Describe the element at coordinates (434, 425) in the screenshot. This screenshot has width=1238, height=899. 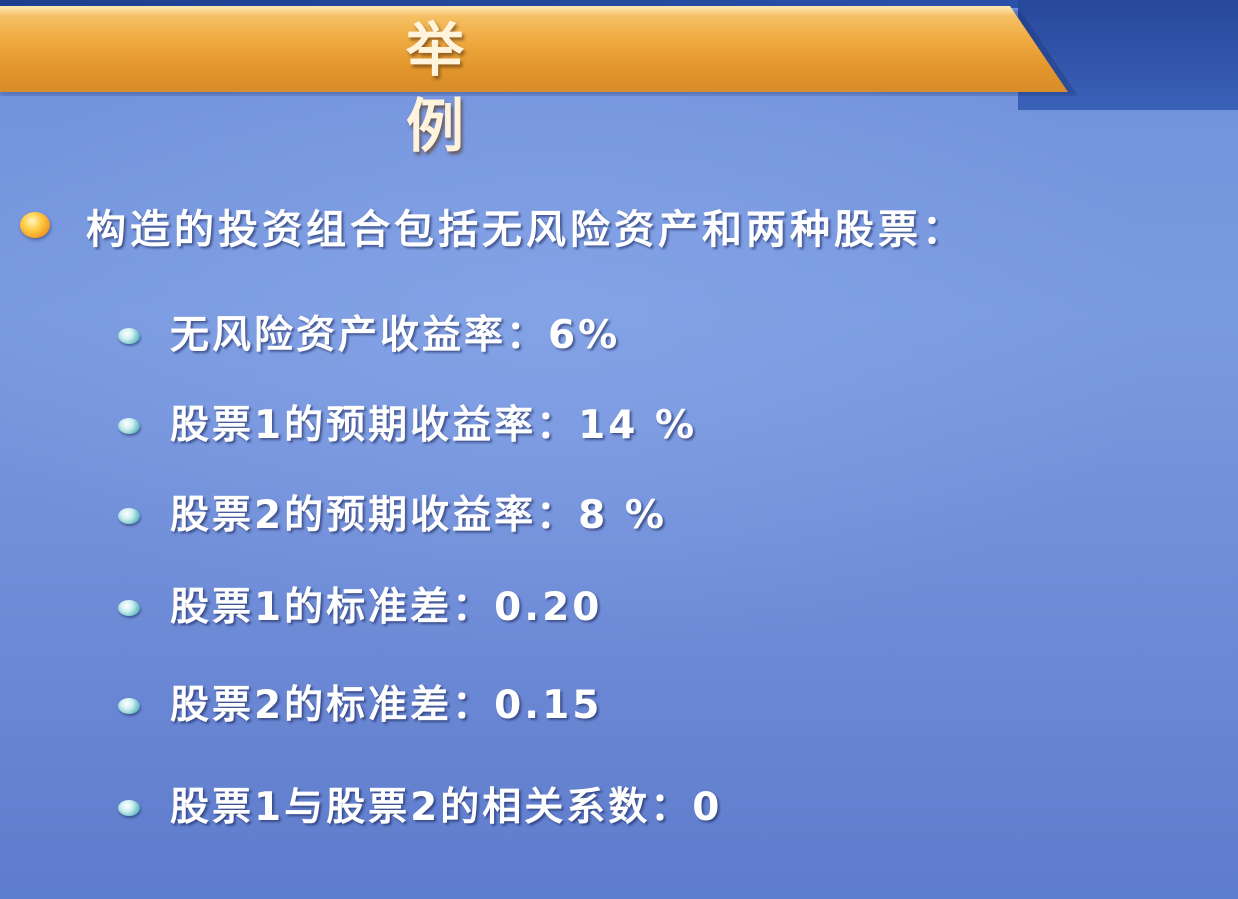
I see `sub-bullet-text: 股票1的预期收益率：14 %` at that location.